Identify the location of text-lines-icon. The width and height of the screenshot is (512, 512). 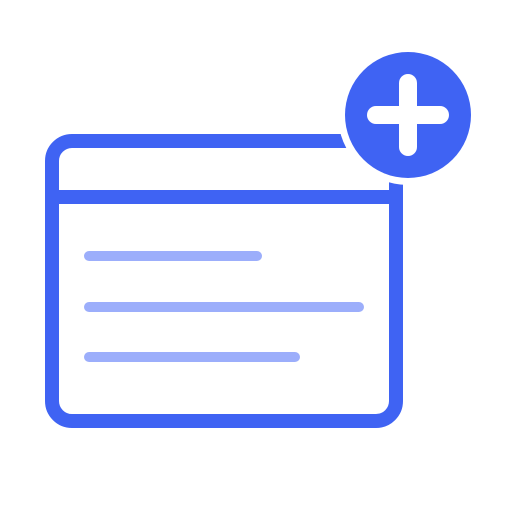
(224, 306).